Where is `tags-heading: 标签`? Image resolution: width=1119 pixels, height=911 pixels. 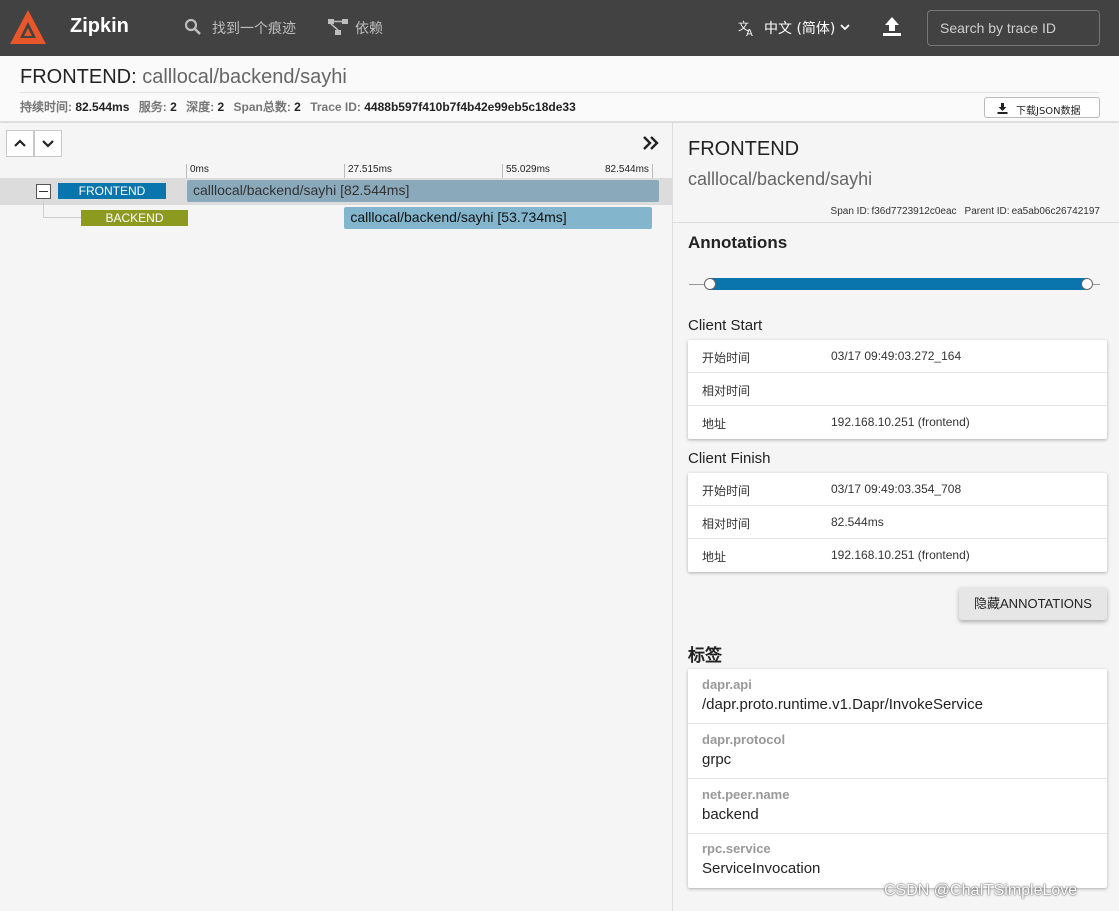 tags-heading: 标签 is located at coordinates (705, 656).